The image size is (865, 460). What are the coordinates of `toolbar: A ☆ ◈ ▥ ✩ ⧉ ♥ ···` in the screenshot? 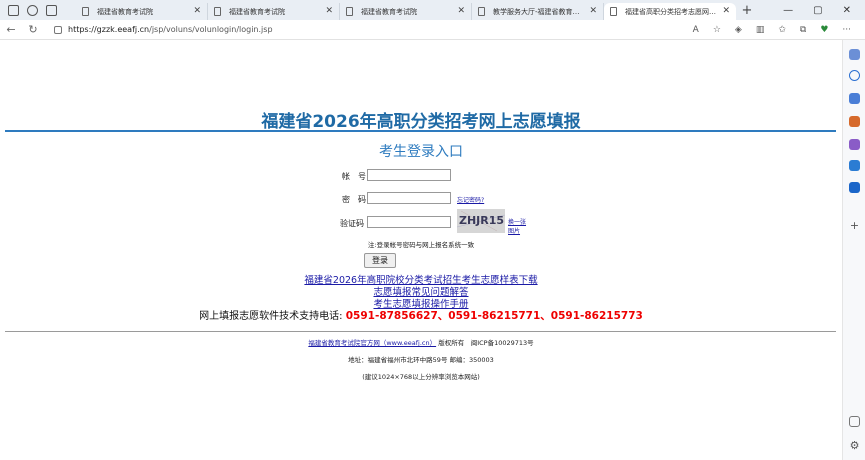 It's located at (779, 30).